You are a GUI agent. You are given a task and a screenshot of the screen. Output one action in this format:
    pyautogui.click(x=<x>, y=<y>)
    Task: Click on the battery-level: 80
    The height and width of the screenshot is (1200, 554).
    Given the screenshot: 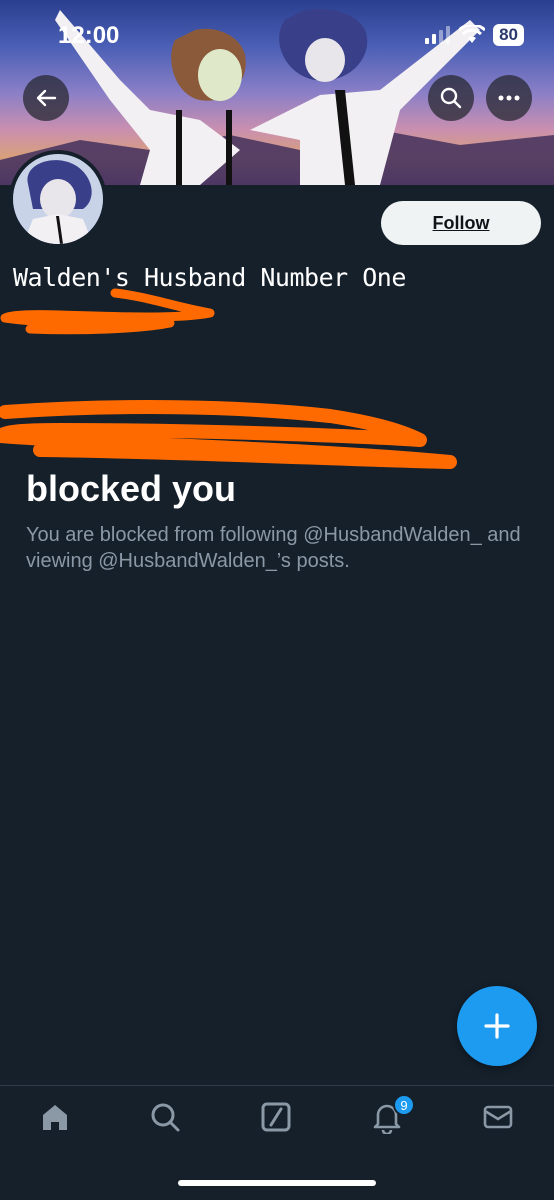 What is the action you would take?
    pyautogui.click(x=508, y=35)
    